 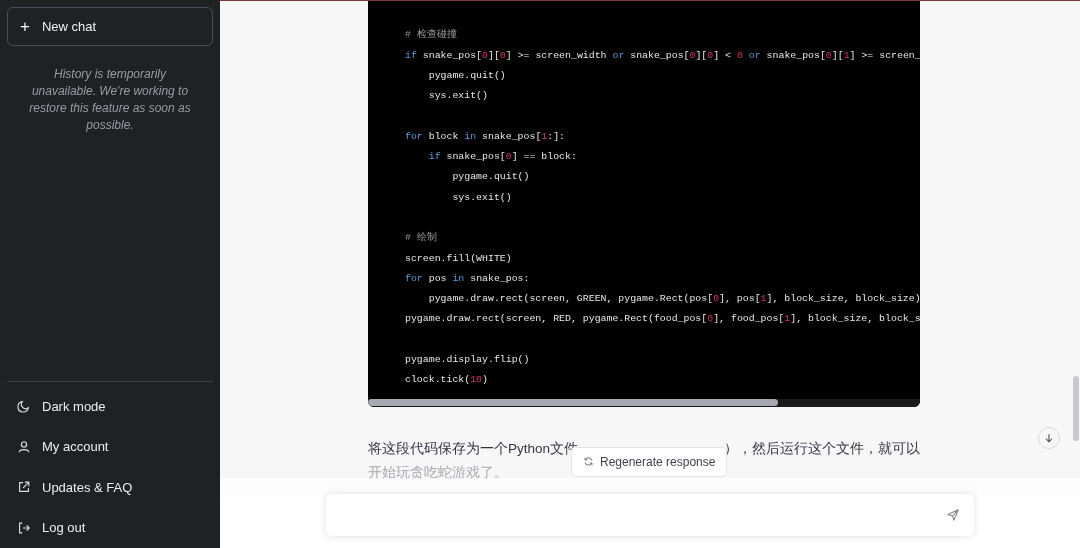 What do you see at coordinates (110, 100) in the screenshot?
I see `history-notice: History is temporarily unavailable. We're working to restore this feature as soon as possible.` at bounding box center [110, 100].